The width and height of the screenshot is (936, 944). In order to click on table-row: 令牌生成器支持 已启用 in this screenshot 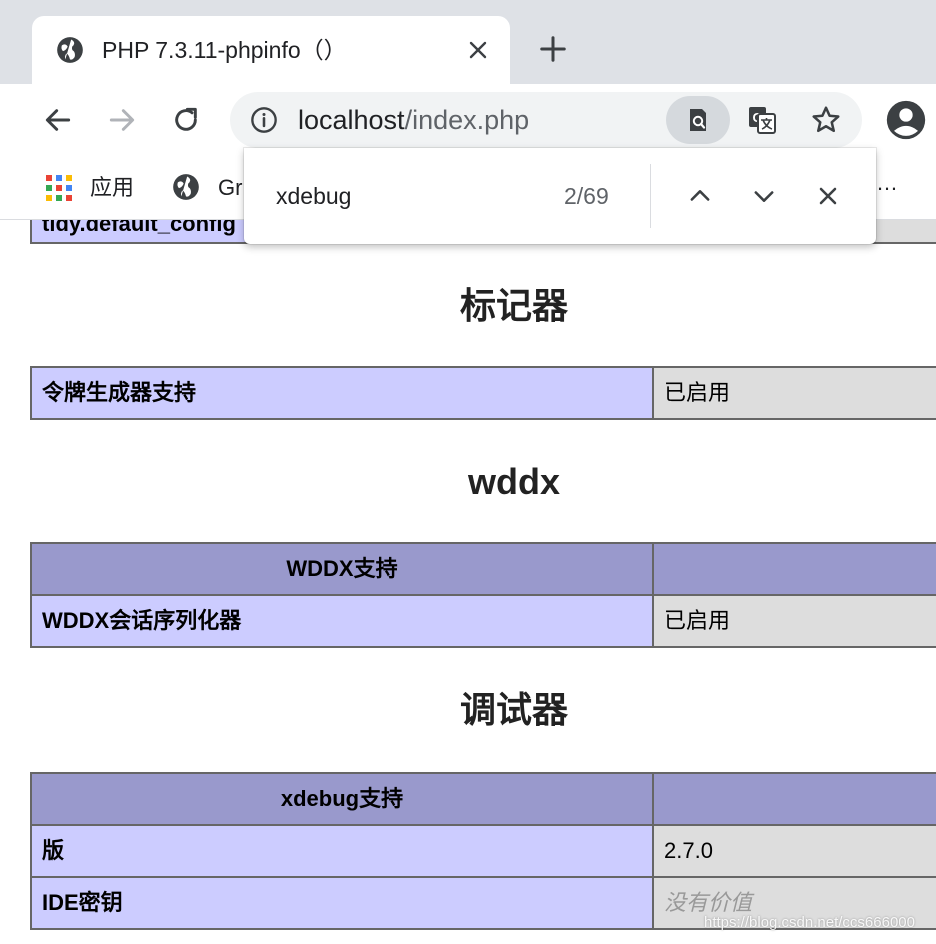, I will do `click(483, 393)`.